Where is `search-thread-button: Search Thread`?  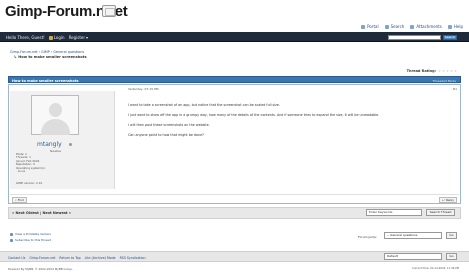 search-thread-button: Search Thread is located at coordinates (440, 212).